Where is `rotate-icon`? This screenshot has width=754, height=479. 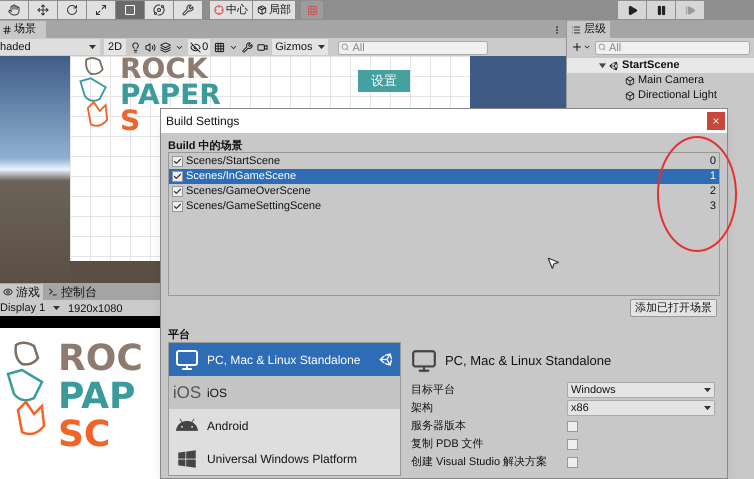 rotate-icon is located at coordinates (72, 10).